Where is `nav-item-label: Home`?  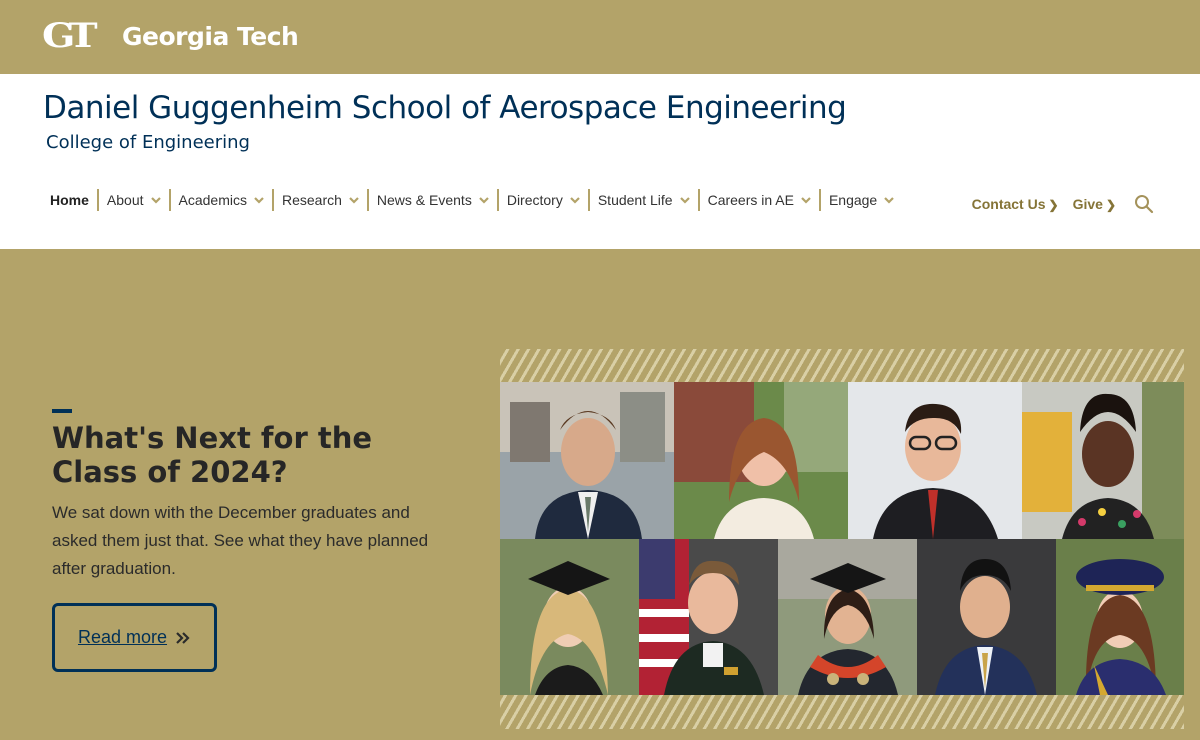 nav-item-label: Home is located at coordinates (69, 200).